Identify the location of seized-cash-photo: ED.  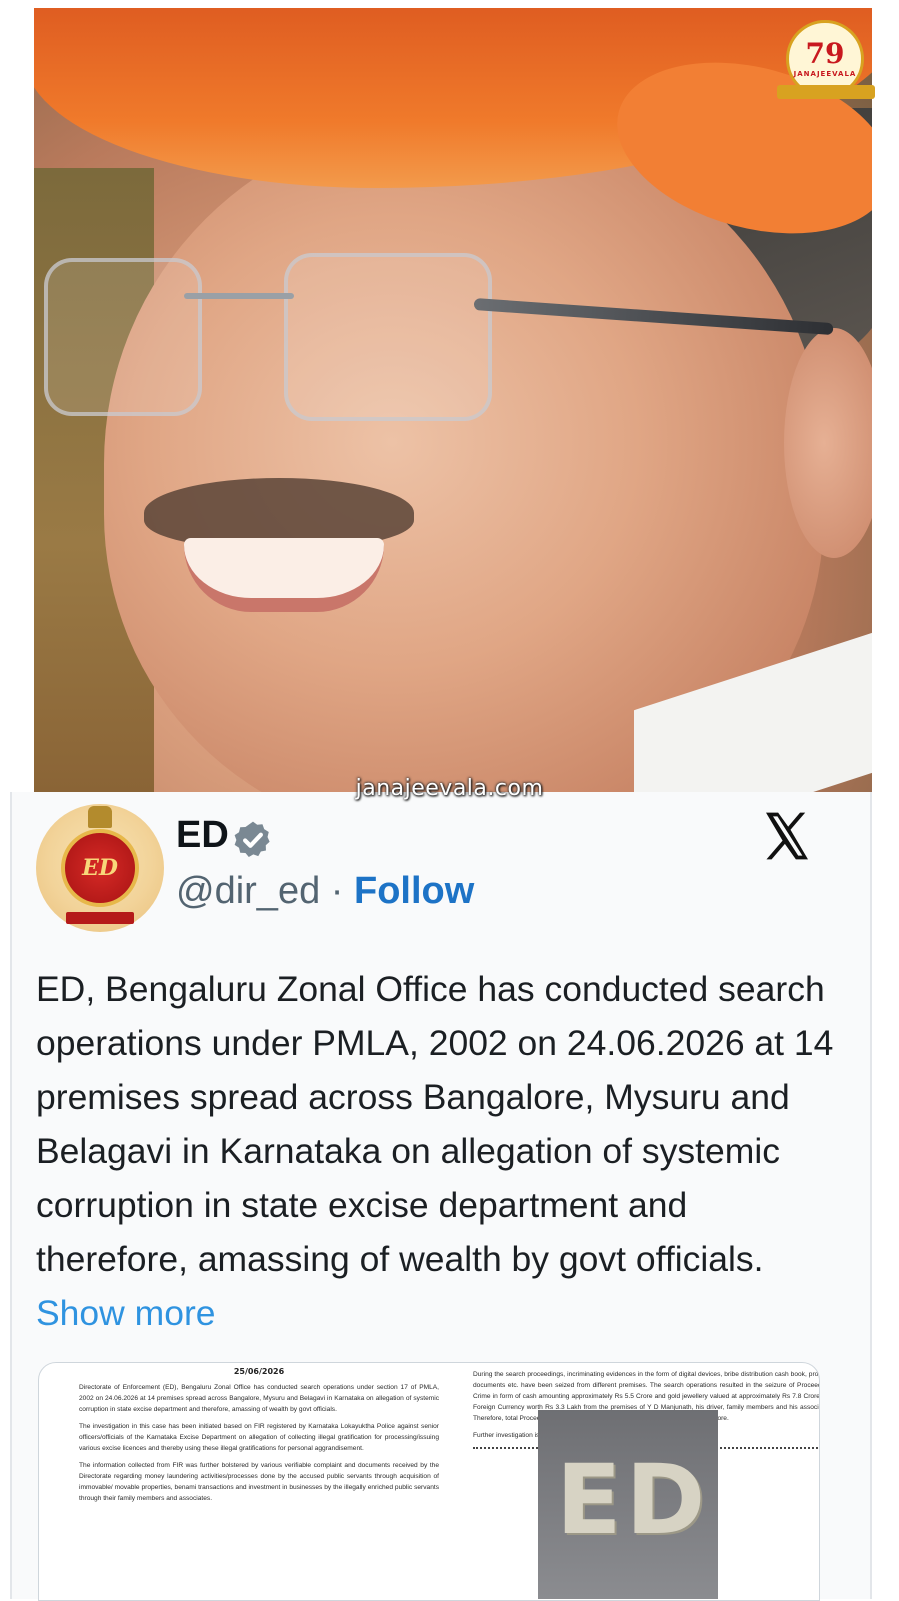
(628, 1504).